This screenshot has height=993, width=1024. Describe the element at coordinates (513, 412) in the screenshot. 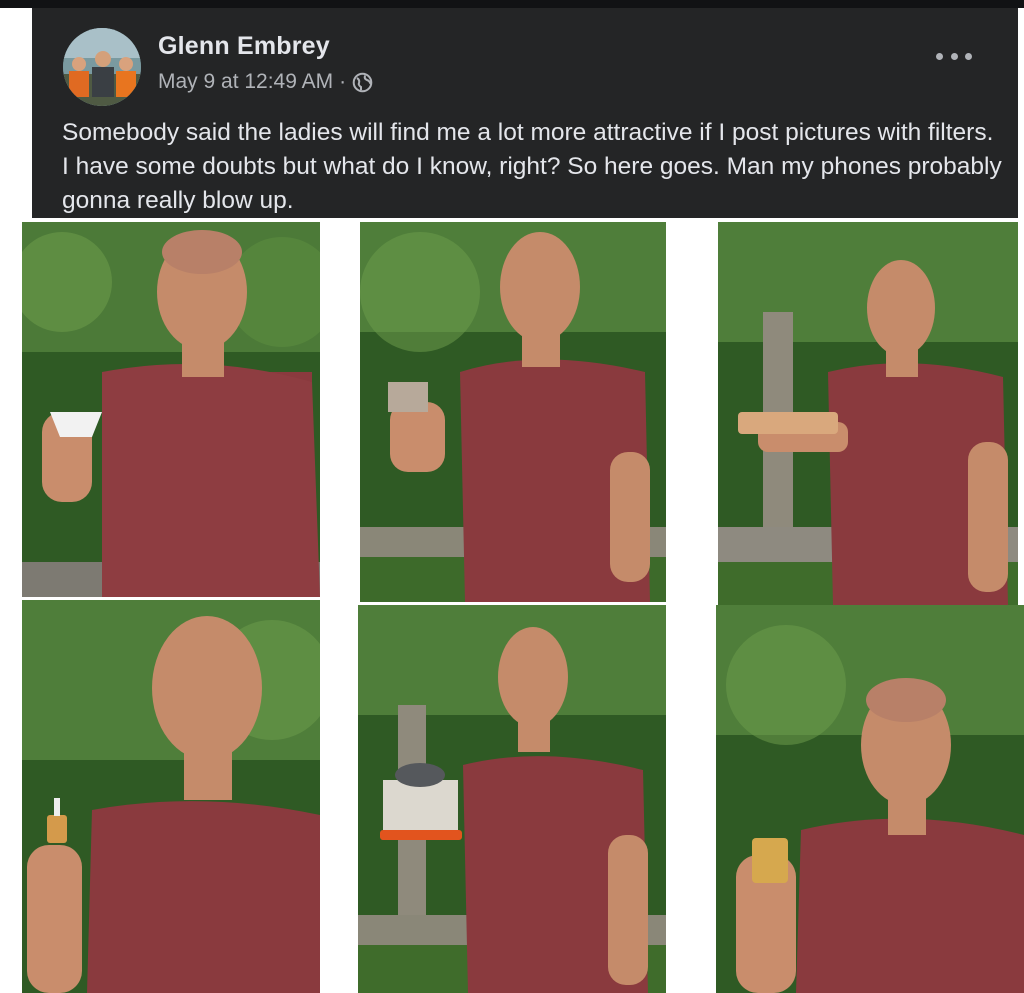

I see `photo-small-filter` at that location.